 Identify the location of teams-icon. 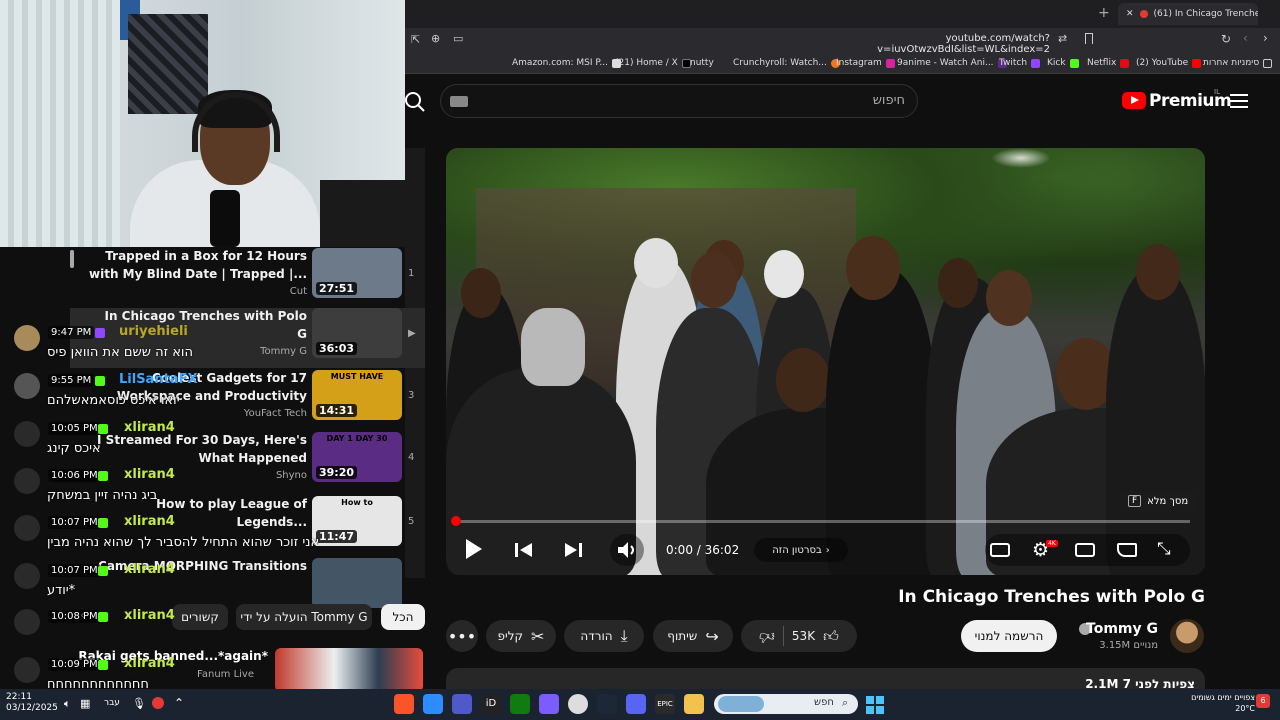
(462, 704).